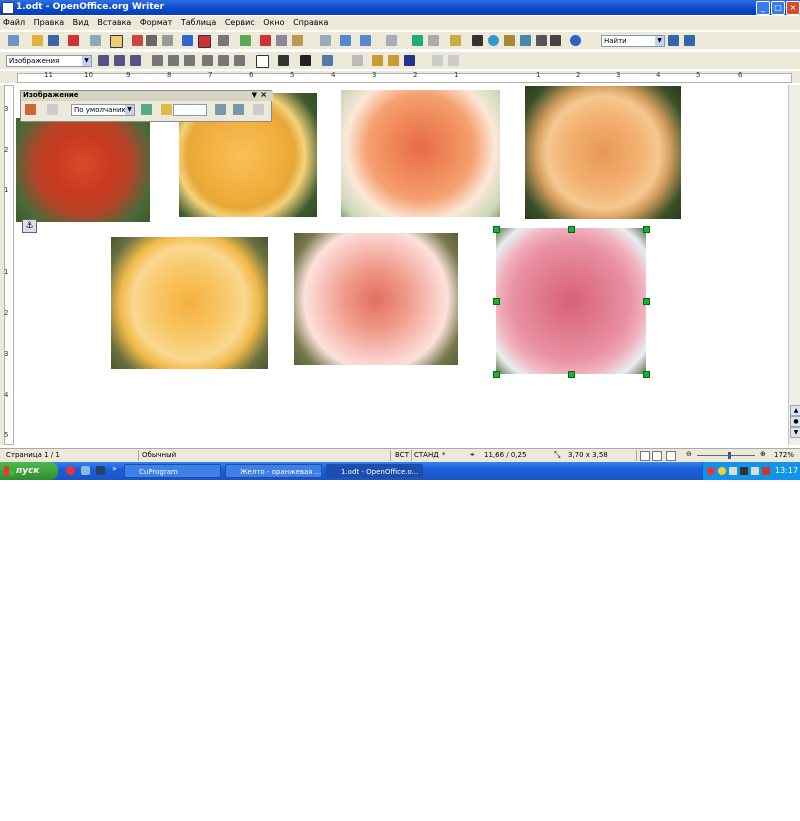  Describe the element at coordinates (159, 455) in the screenshot. I see `page-style: Обычный` at that location.